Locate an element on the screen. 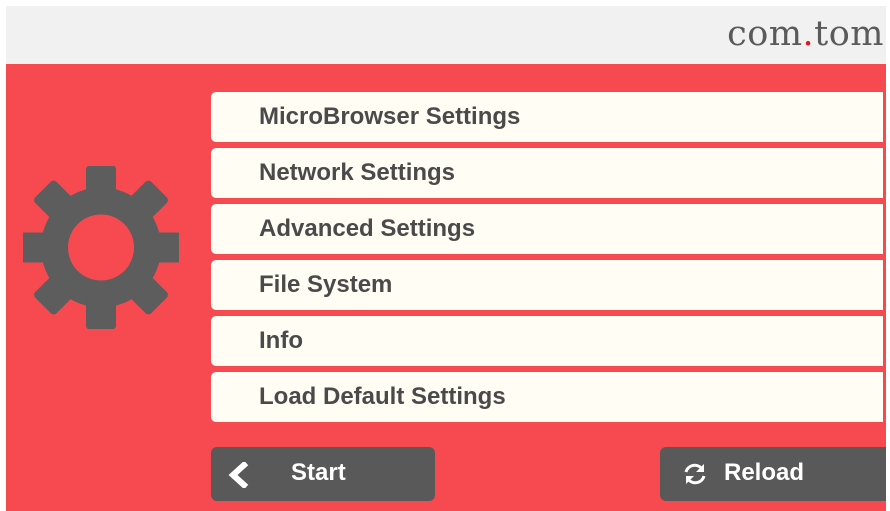 The width and height of the screenshot is (890, 511). menu-item-label: File System is located at coordinates (326, 284).